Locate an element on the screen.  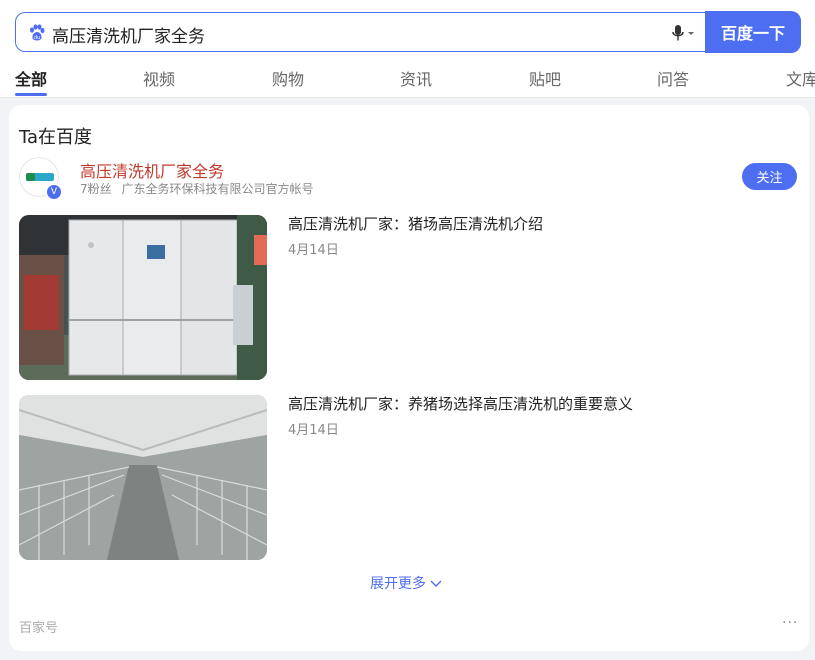
tab-qa: 问答 is located at coordinates (673, 78).